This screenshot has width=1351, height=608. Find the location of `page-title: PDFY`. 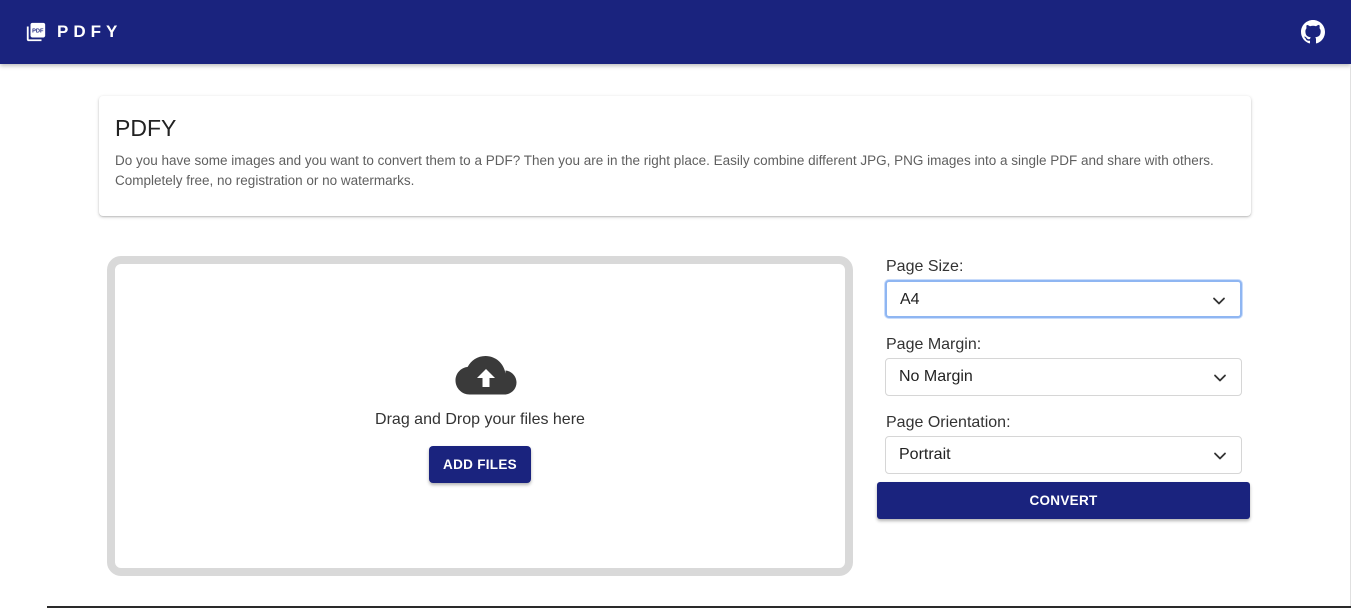

page-title: PDFY is located at coordinates (146, 128).